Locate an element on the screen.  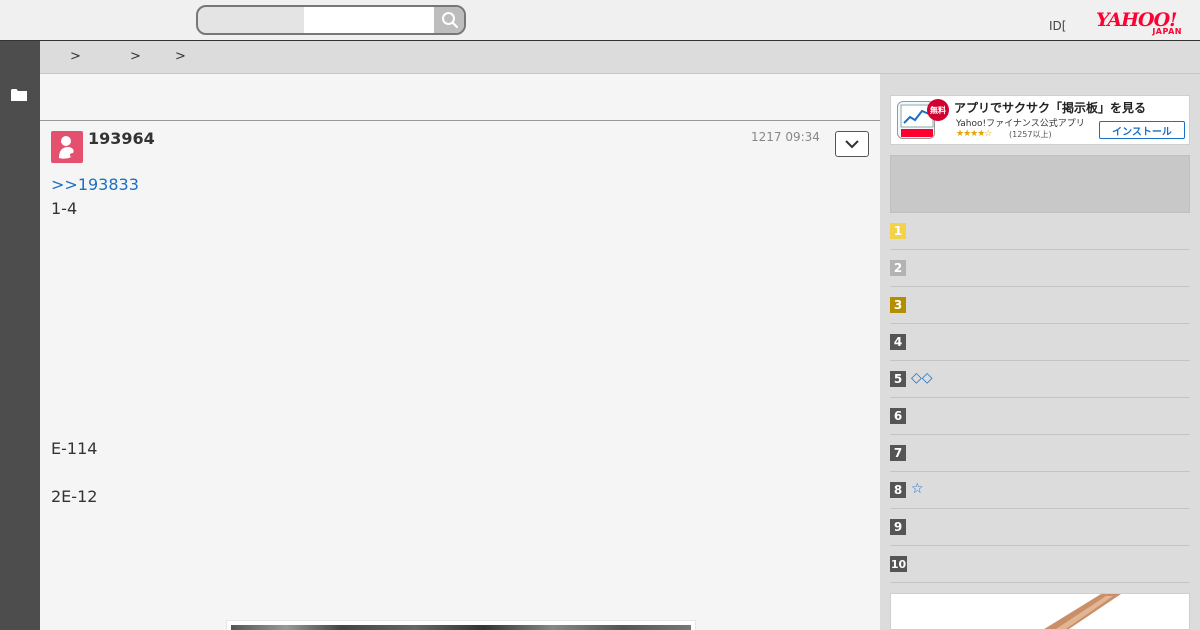
sidebar-ad-image is located at coordinates (1040, 611).